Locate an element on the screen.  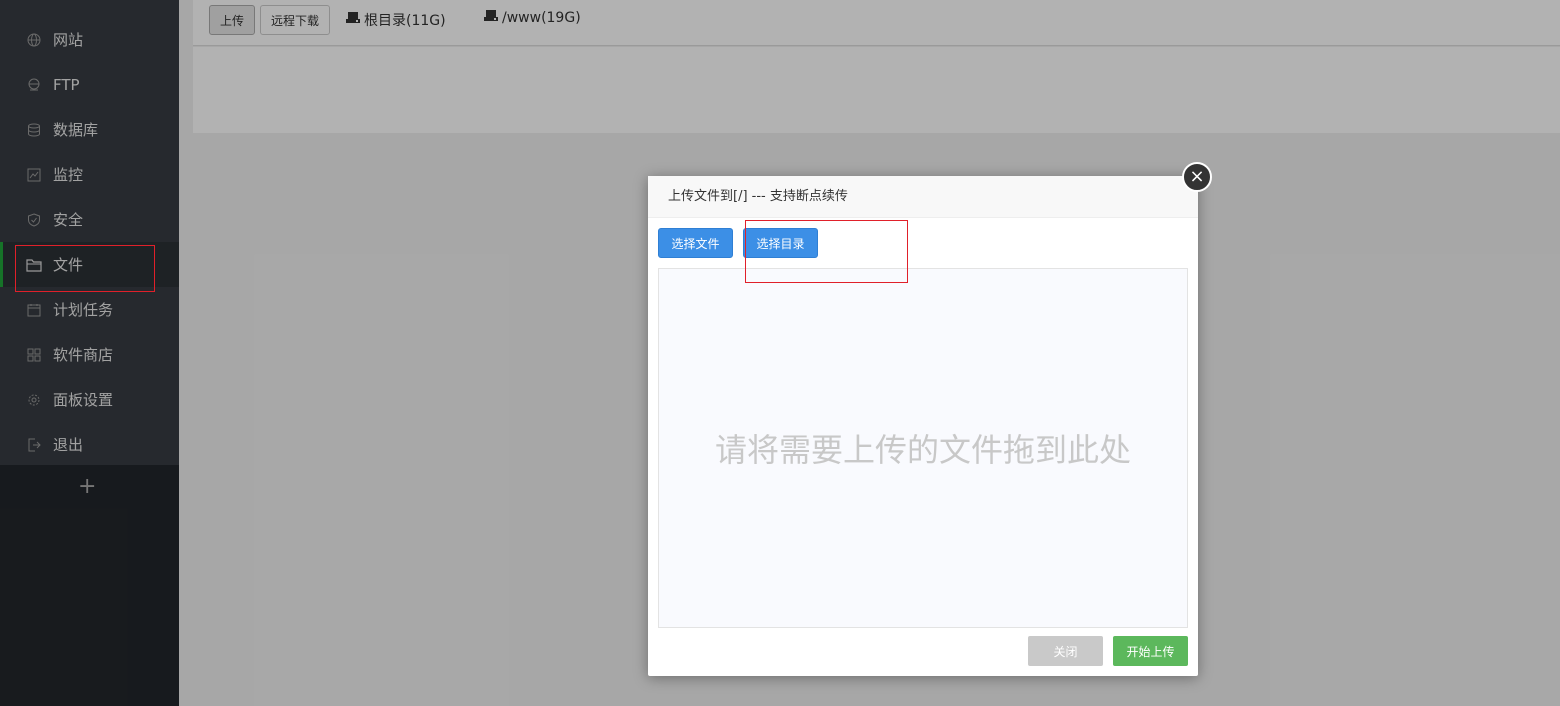
close-icon: × is located at coordinates (1197, 177).